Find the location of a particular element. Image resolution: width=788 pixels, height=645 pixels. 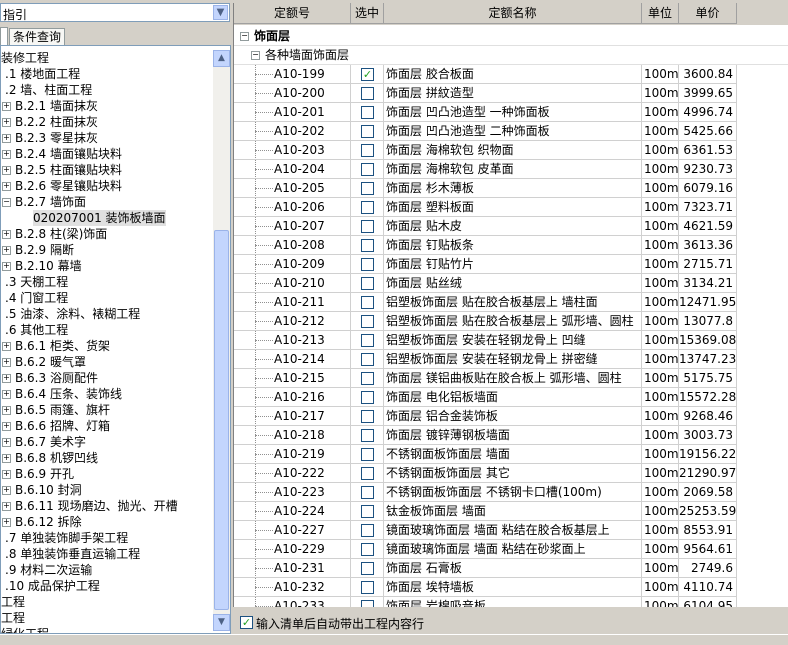

table-row: A10-224 钛金板饰面层 墙面100m225253.59 is located at coordinates (511, 511).